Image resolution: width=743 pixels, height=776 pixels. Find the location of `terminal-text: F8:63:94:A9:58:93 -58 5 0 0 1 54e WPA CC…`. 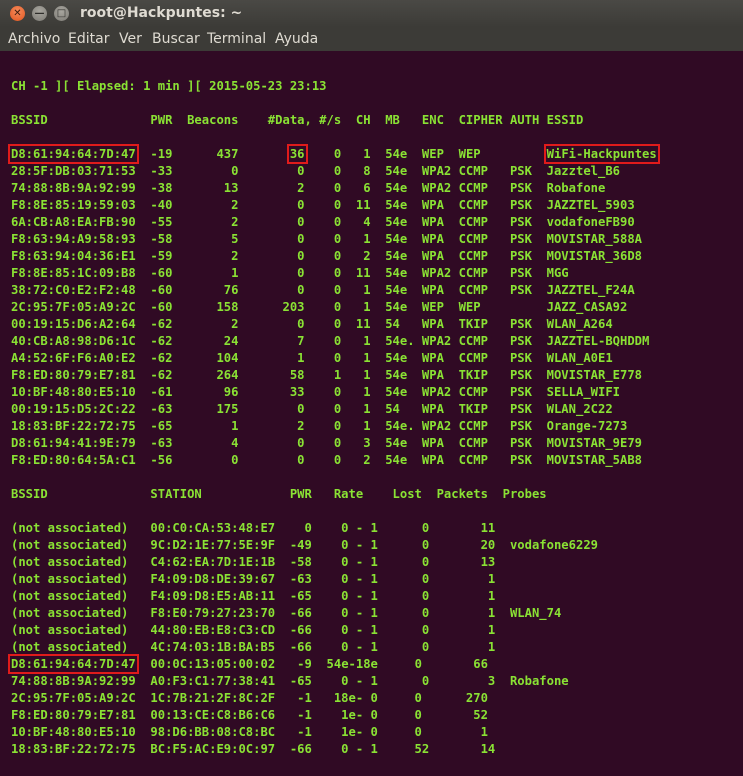

terminal-text: F8:63:94:A9:58:93 -58 5 0 0 1 54e WPA CC… is located at coordinates (327, 239).